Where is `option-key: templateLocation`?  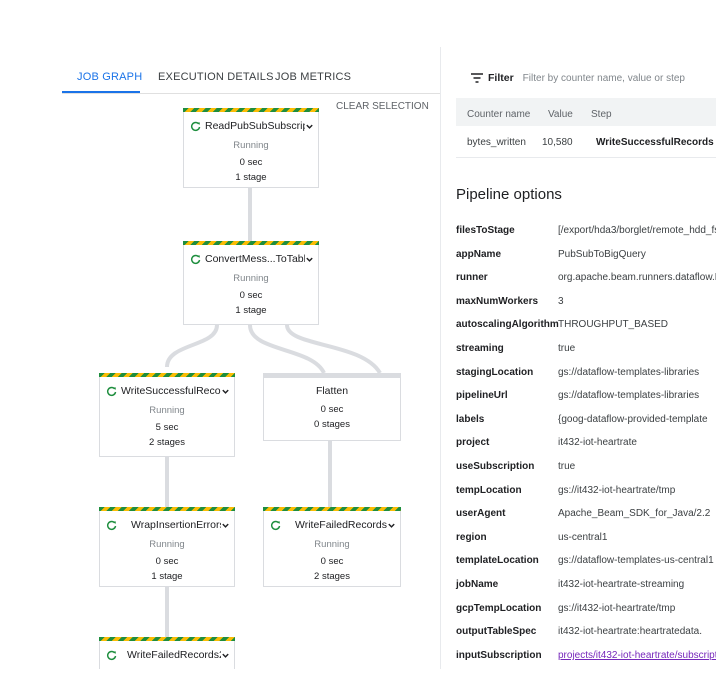
option-key: templateLocation is located at coordinates (497, 560).